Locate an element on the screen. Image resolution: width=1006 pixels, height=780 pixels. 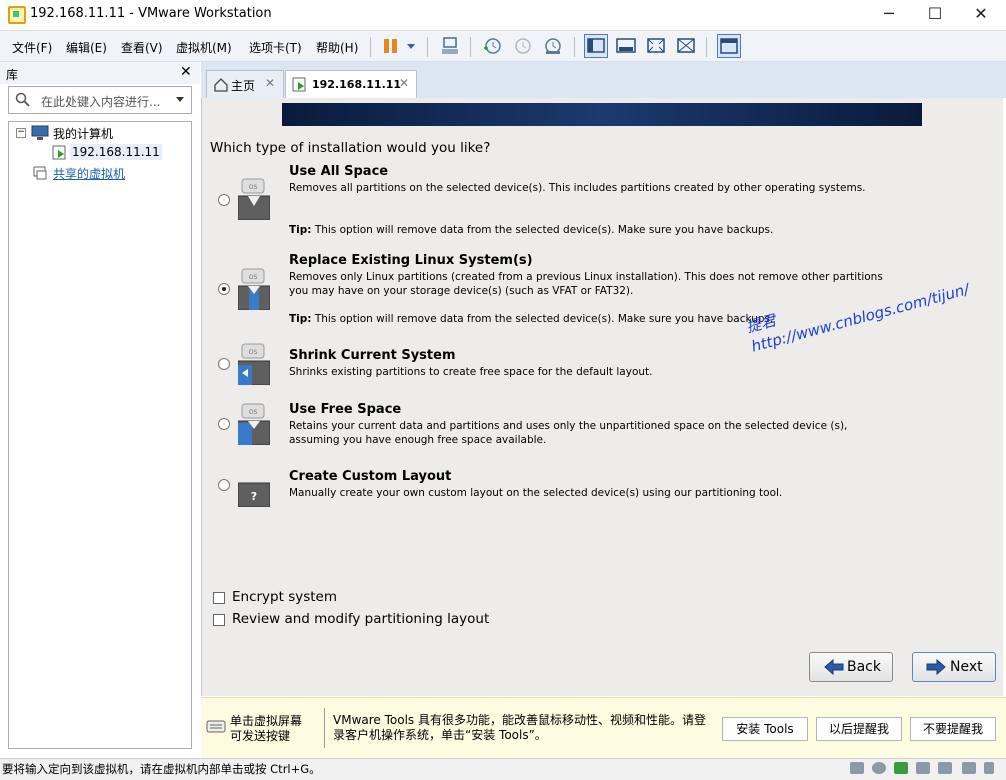
custom-question-glyph: ? is located at coordinates (254, 496).